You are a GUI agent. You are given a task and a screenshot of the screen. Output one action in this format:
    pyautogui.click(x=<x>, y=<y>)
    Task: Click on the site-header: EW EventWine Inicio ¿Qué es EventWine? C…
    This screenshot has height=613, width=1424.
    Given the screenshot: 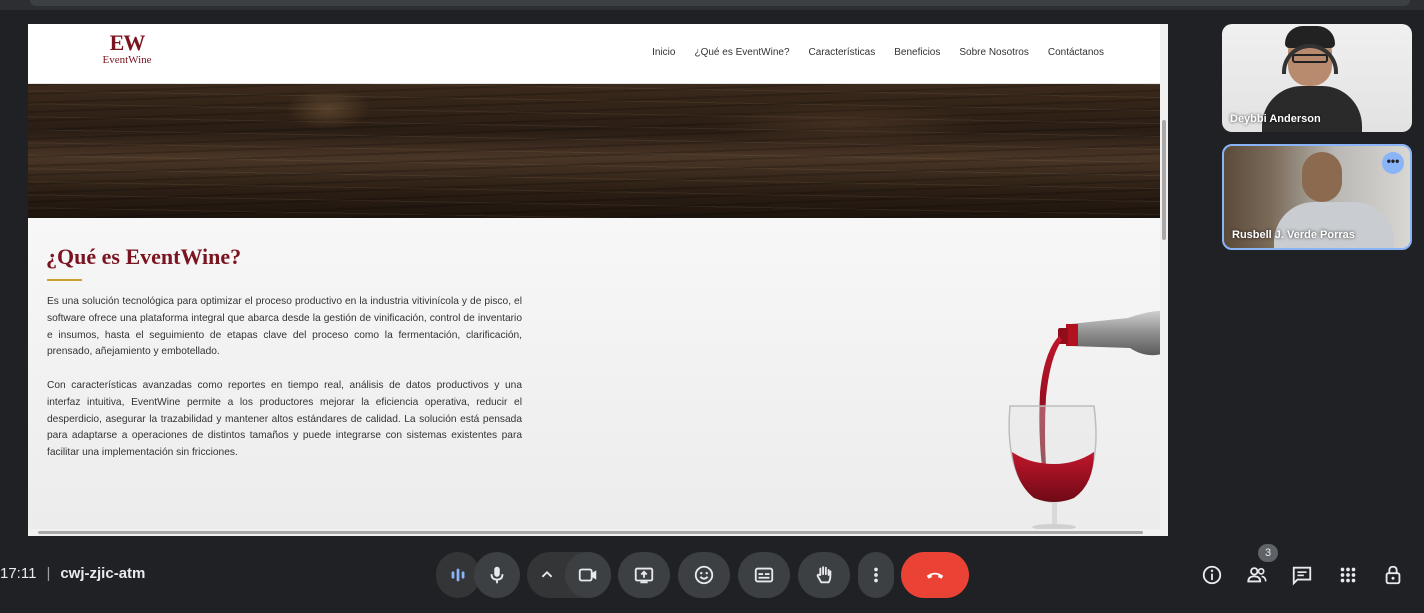 What is the action you would take?
    pyautogui.click(x=594, y=54)
    